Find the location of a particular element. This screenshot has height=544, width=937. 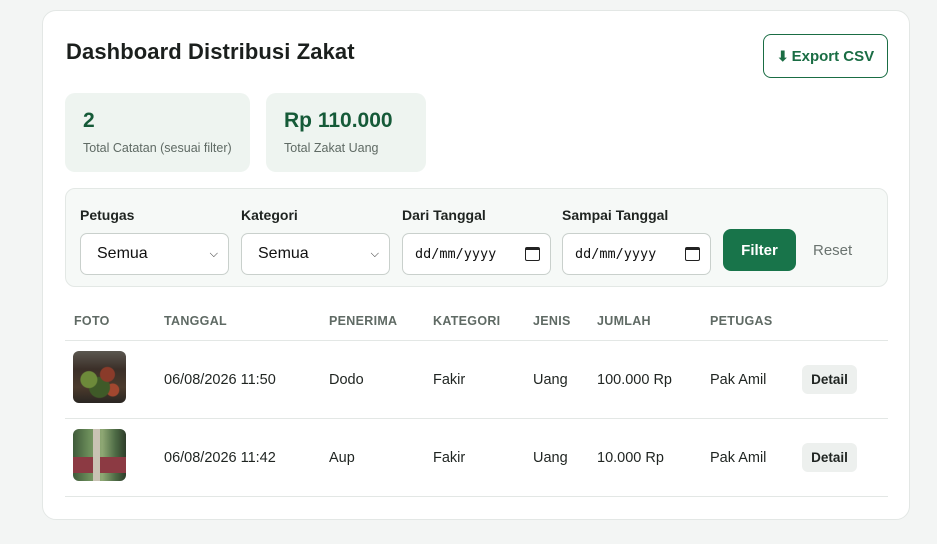

cell-penerima: Dodo is located at coordinates (346, 380).